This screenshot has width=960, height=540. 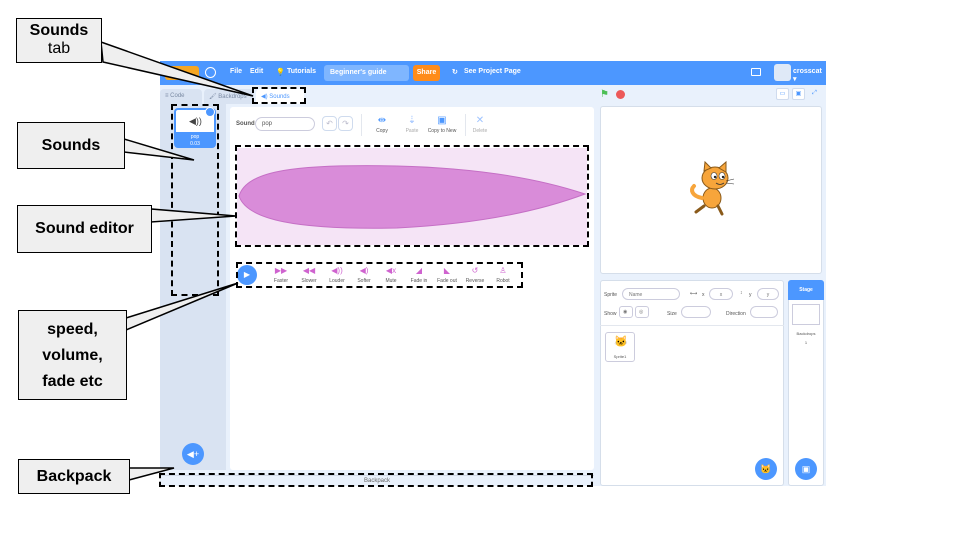 I want to click on stop-icon, so click(x=620, y=94).